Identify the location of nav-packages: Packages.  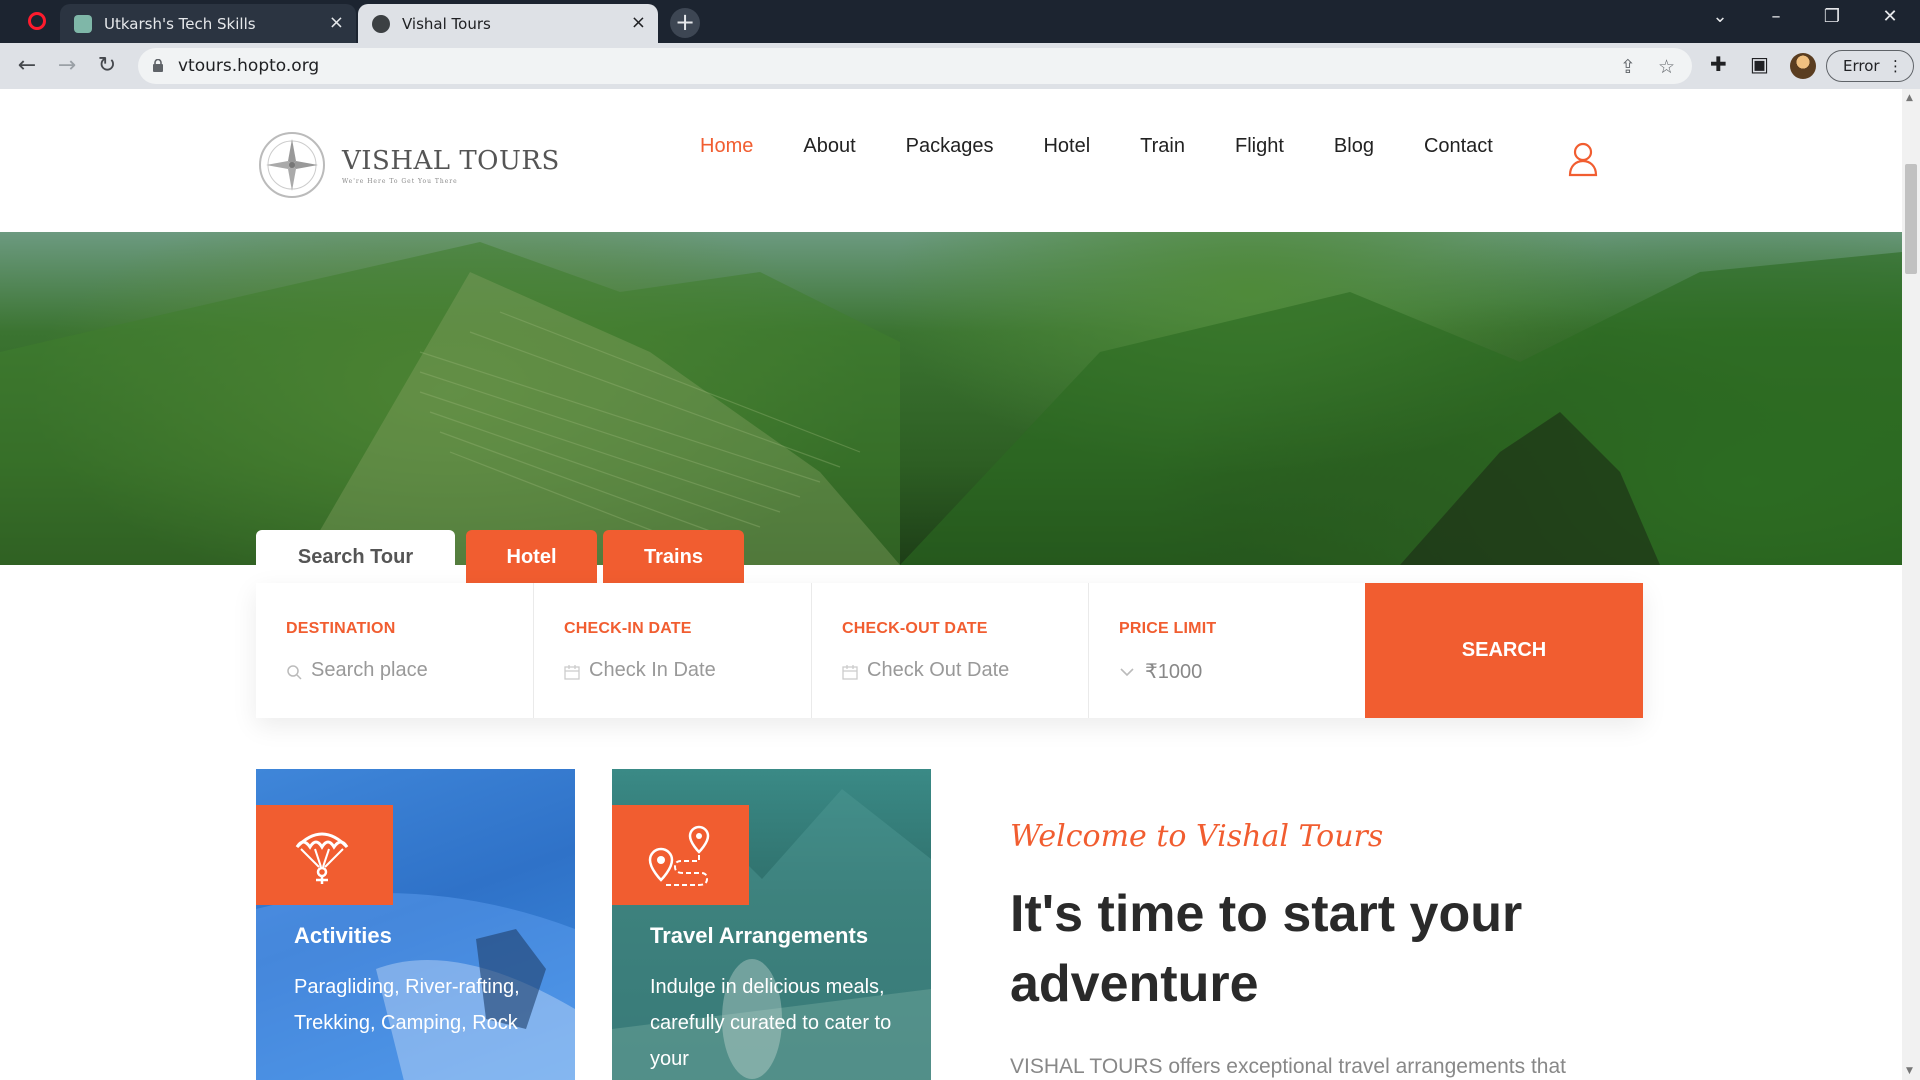
(950, 146).